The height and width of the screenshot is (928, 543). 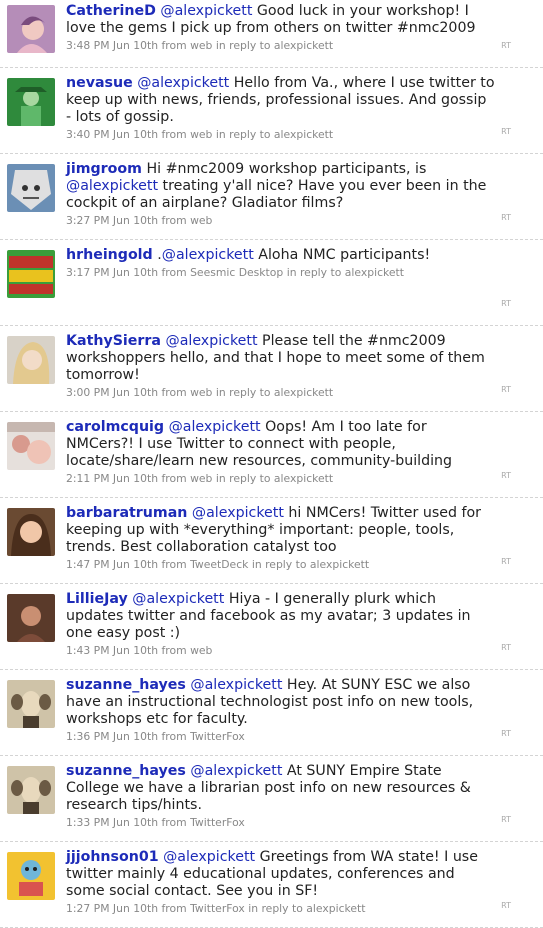 I want to click on avatar-carolmcquig, so click(x=31, y=446).